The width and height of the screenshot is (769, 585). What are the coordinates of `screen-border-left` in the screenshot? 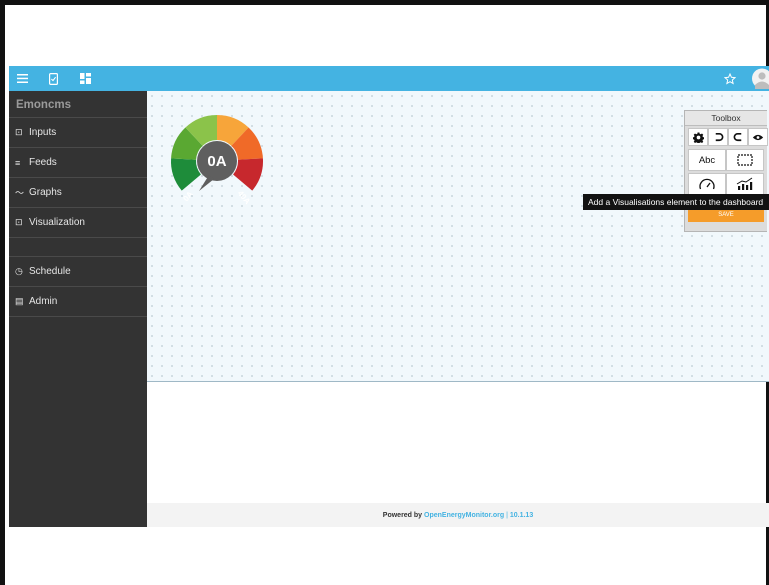 It's located at (2, 292).